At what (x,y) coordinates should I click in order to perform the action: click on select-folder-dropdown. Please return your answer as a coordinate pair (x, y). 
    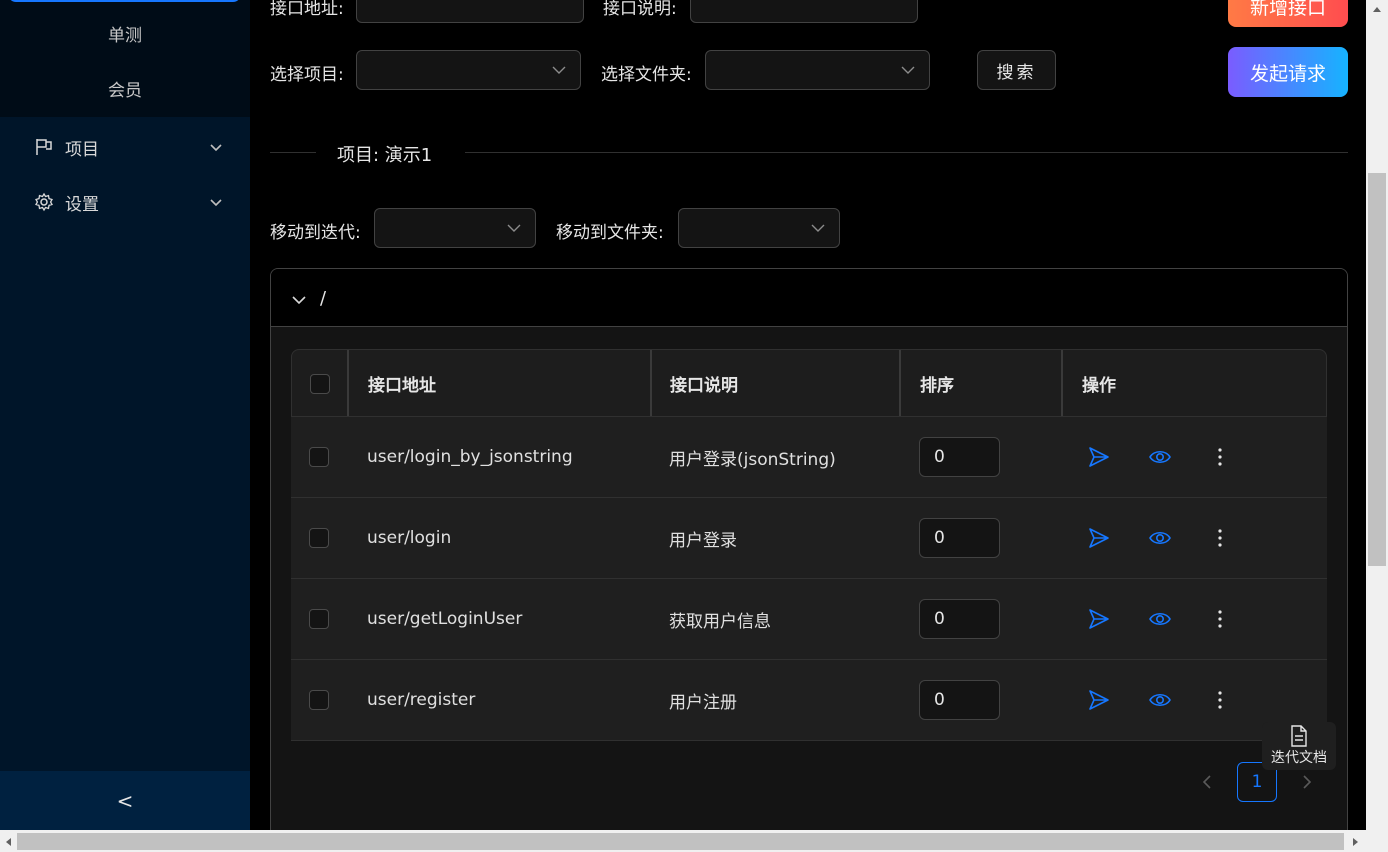
    Looking at the image, I should click on (817, 70).